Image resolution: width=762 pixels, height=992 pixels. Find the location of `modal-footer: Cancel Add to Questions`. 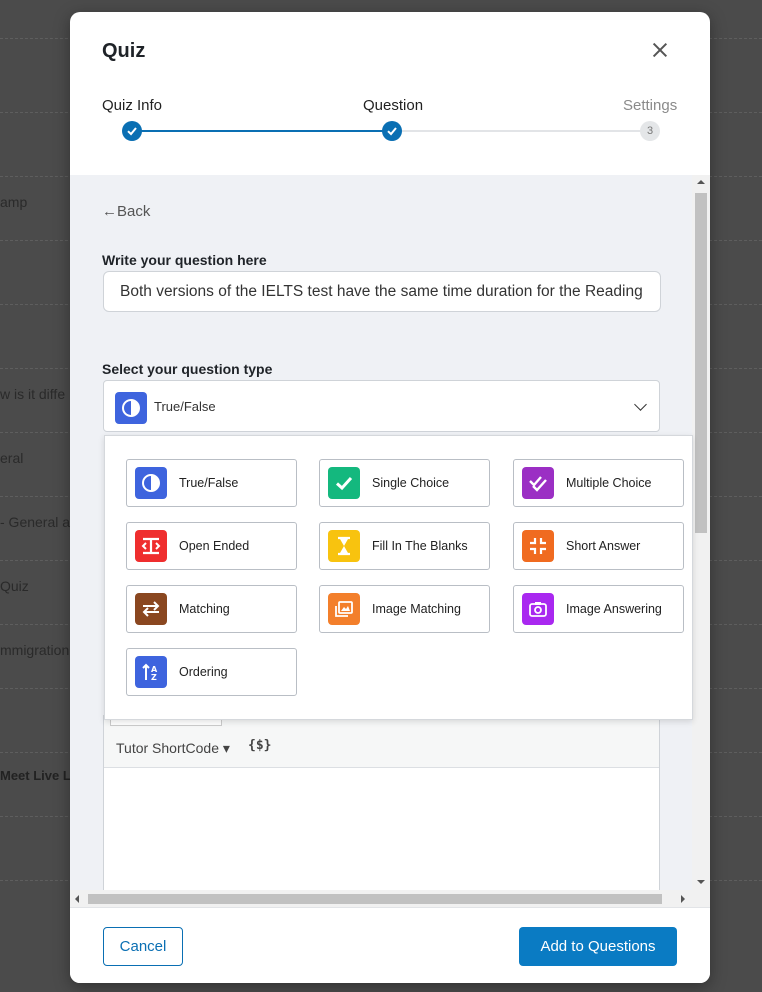

modal-footer: Cancel Add to Questions is located at coordinates (390, 945).